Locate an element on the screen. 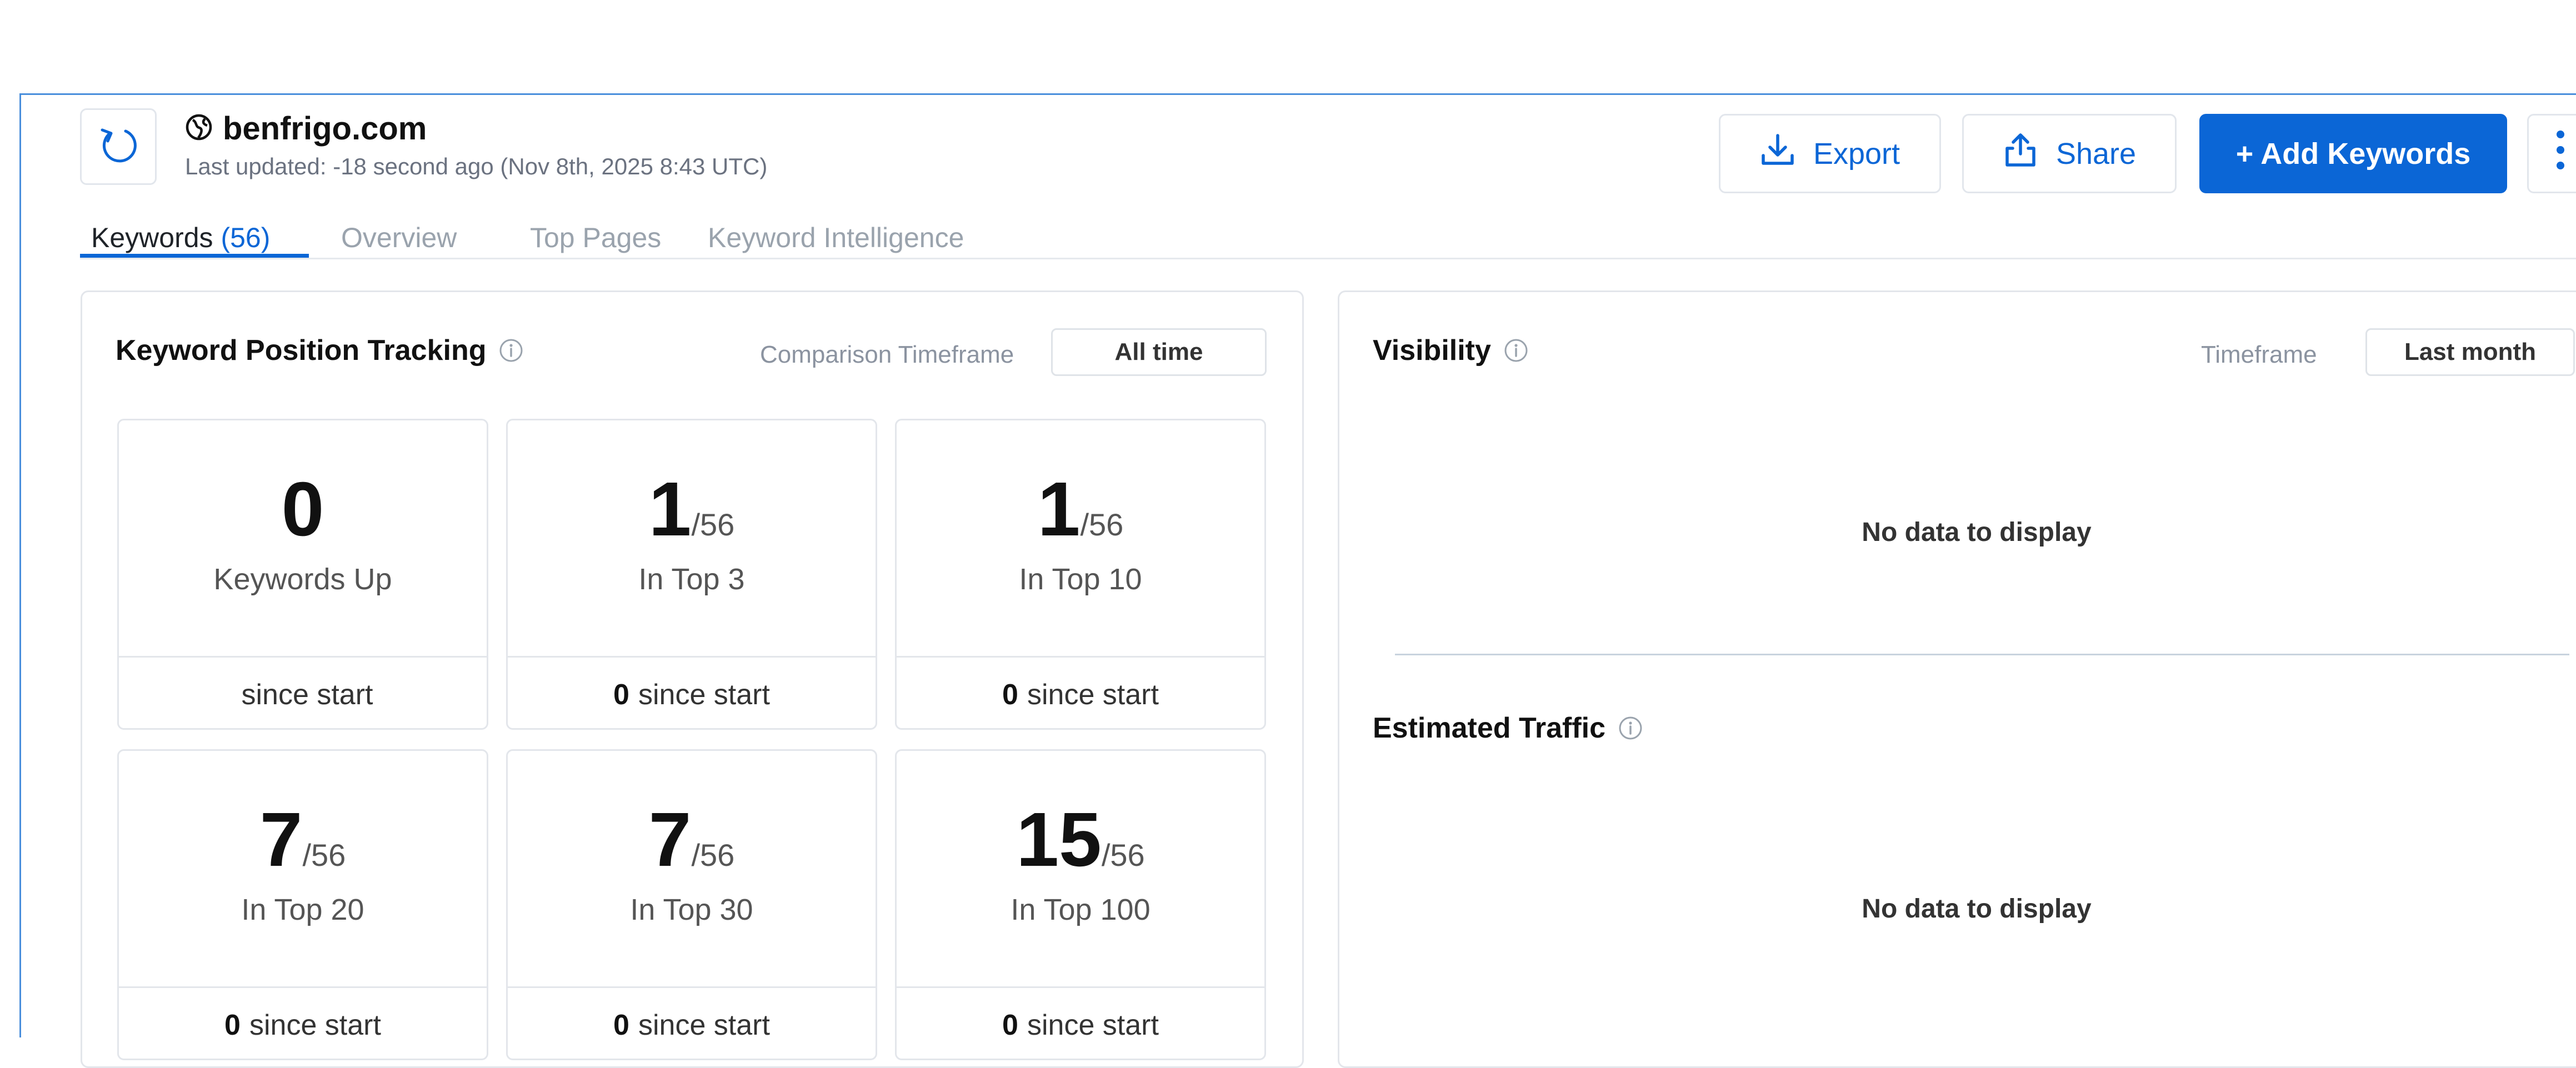 The image size is (2576, 1068). share-button: Share is located at coordinates (2069, 153).